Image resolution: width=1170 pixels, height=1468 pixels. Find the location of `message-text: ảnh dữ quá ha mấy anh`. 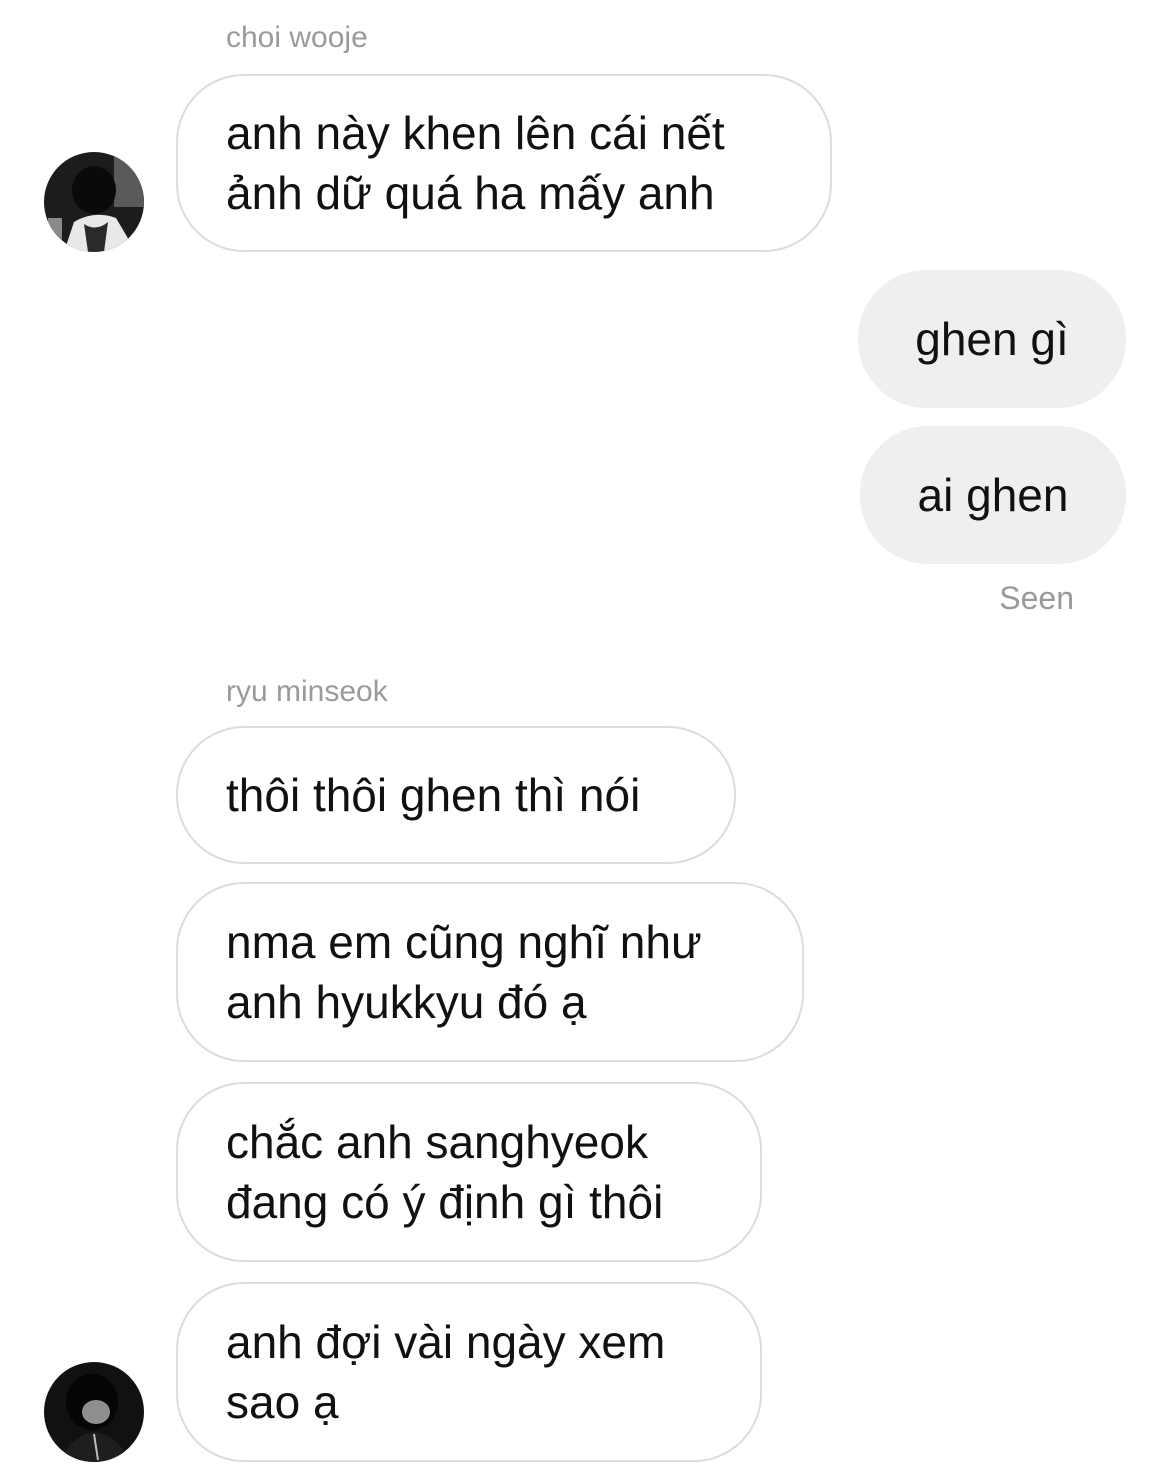

message-text: ảnh dữ quá ha mấy anh is located at coordinates (470, 193).